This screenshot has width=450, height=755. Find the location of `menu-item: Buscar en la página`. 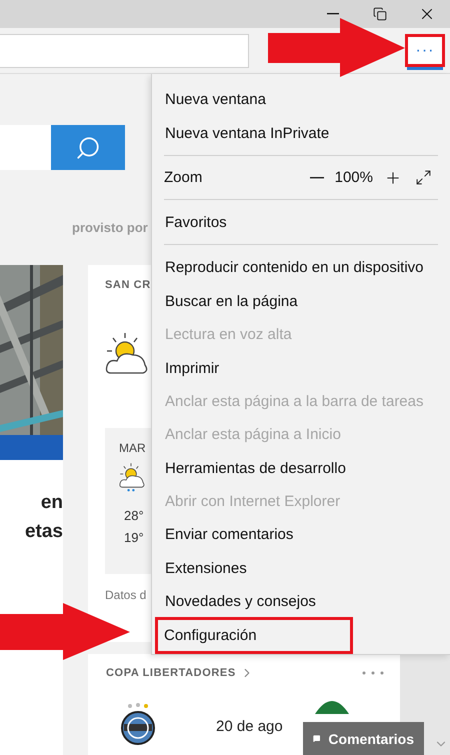

menu-item: Buscar en la página is located at coordinates (231, 301).